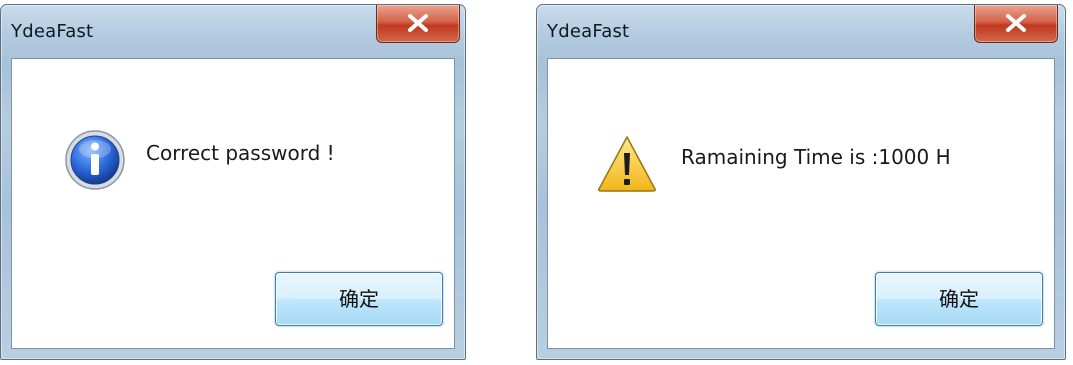 This screenshot has width=1073, height=365. Describe the element at coordinates (95, 160) in the screenshot. I see `info-icon` at that location.